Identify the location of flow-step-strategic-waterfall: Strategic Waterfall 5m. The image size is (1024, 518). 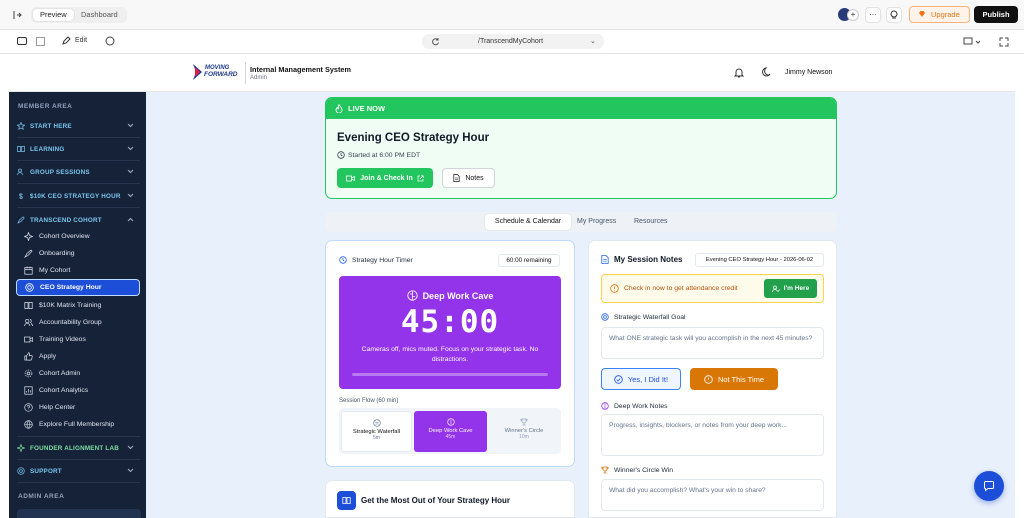
(376, 431).